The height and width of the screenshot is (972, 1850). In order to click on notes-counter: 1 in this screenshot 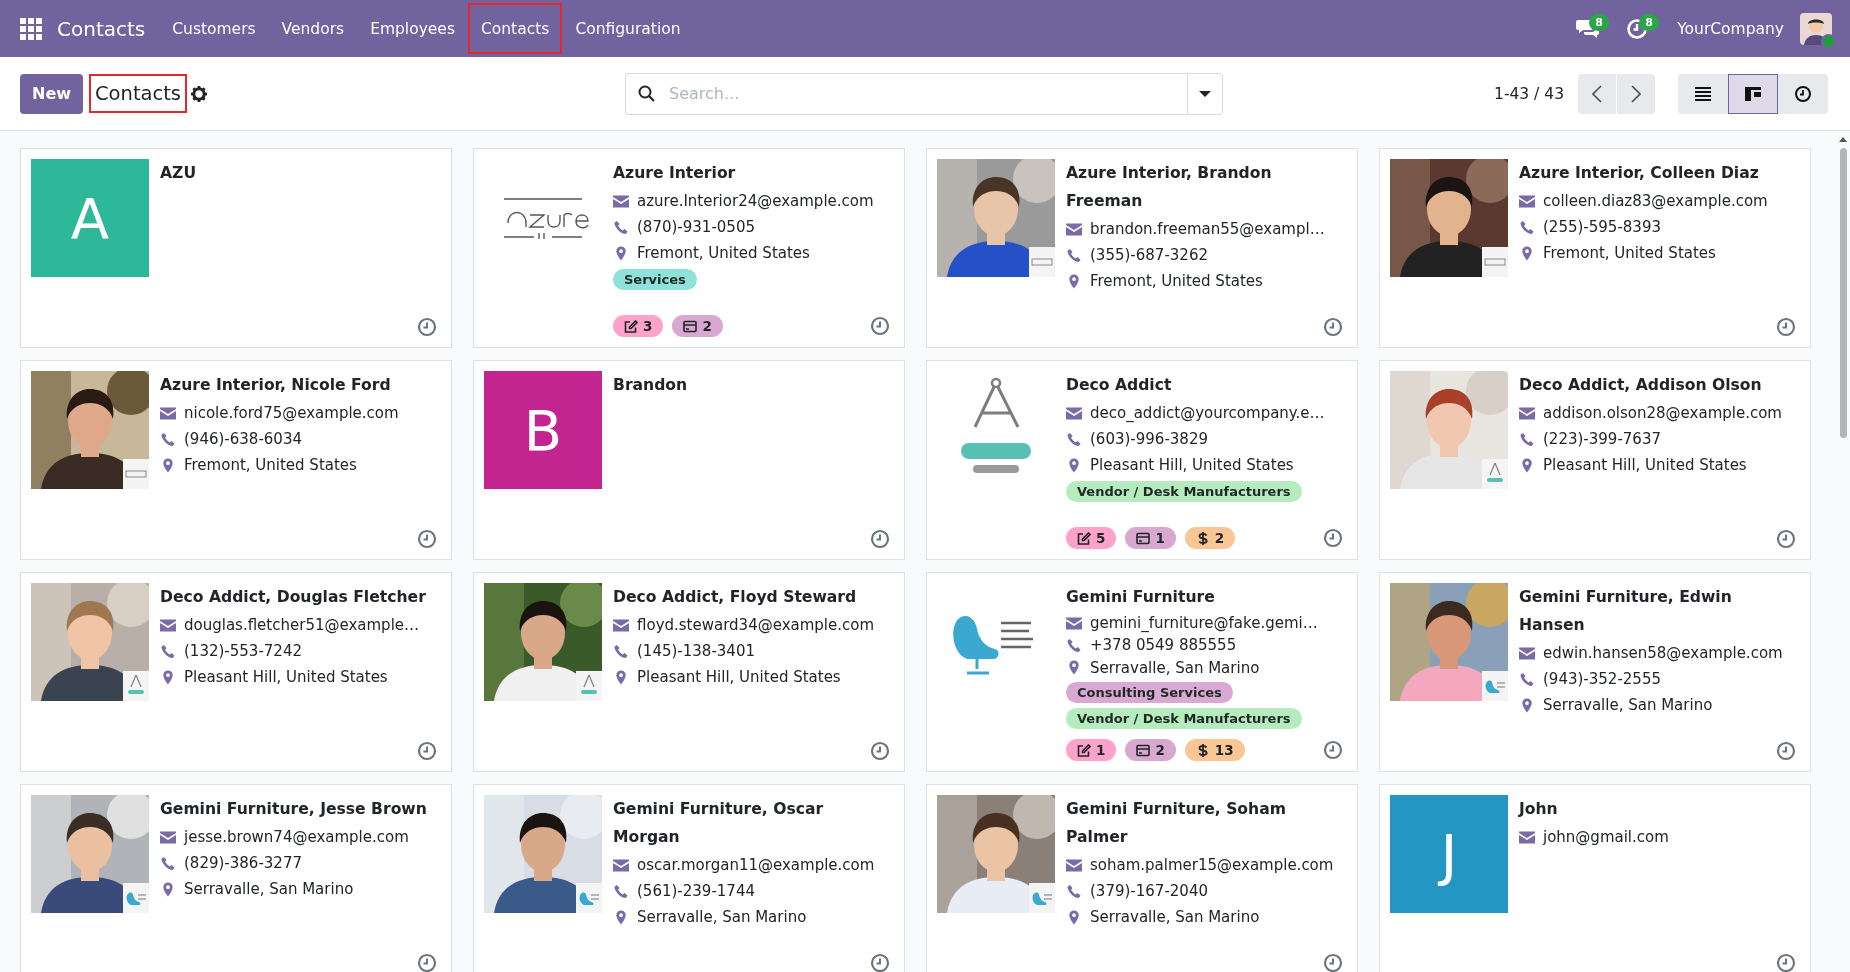, I will do `click(1091, 750)`.